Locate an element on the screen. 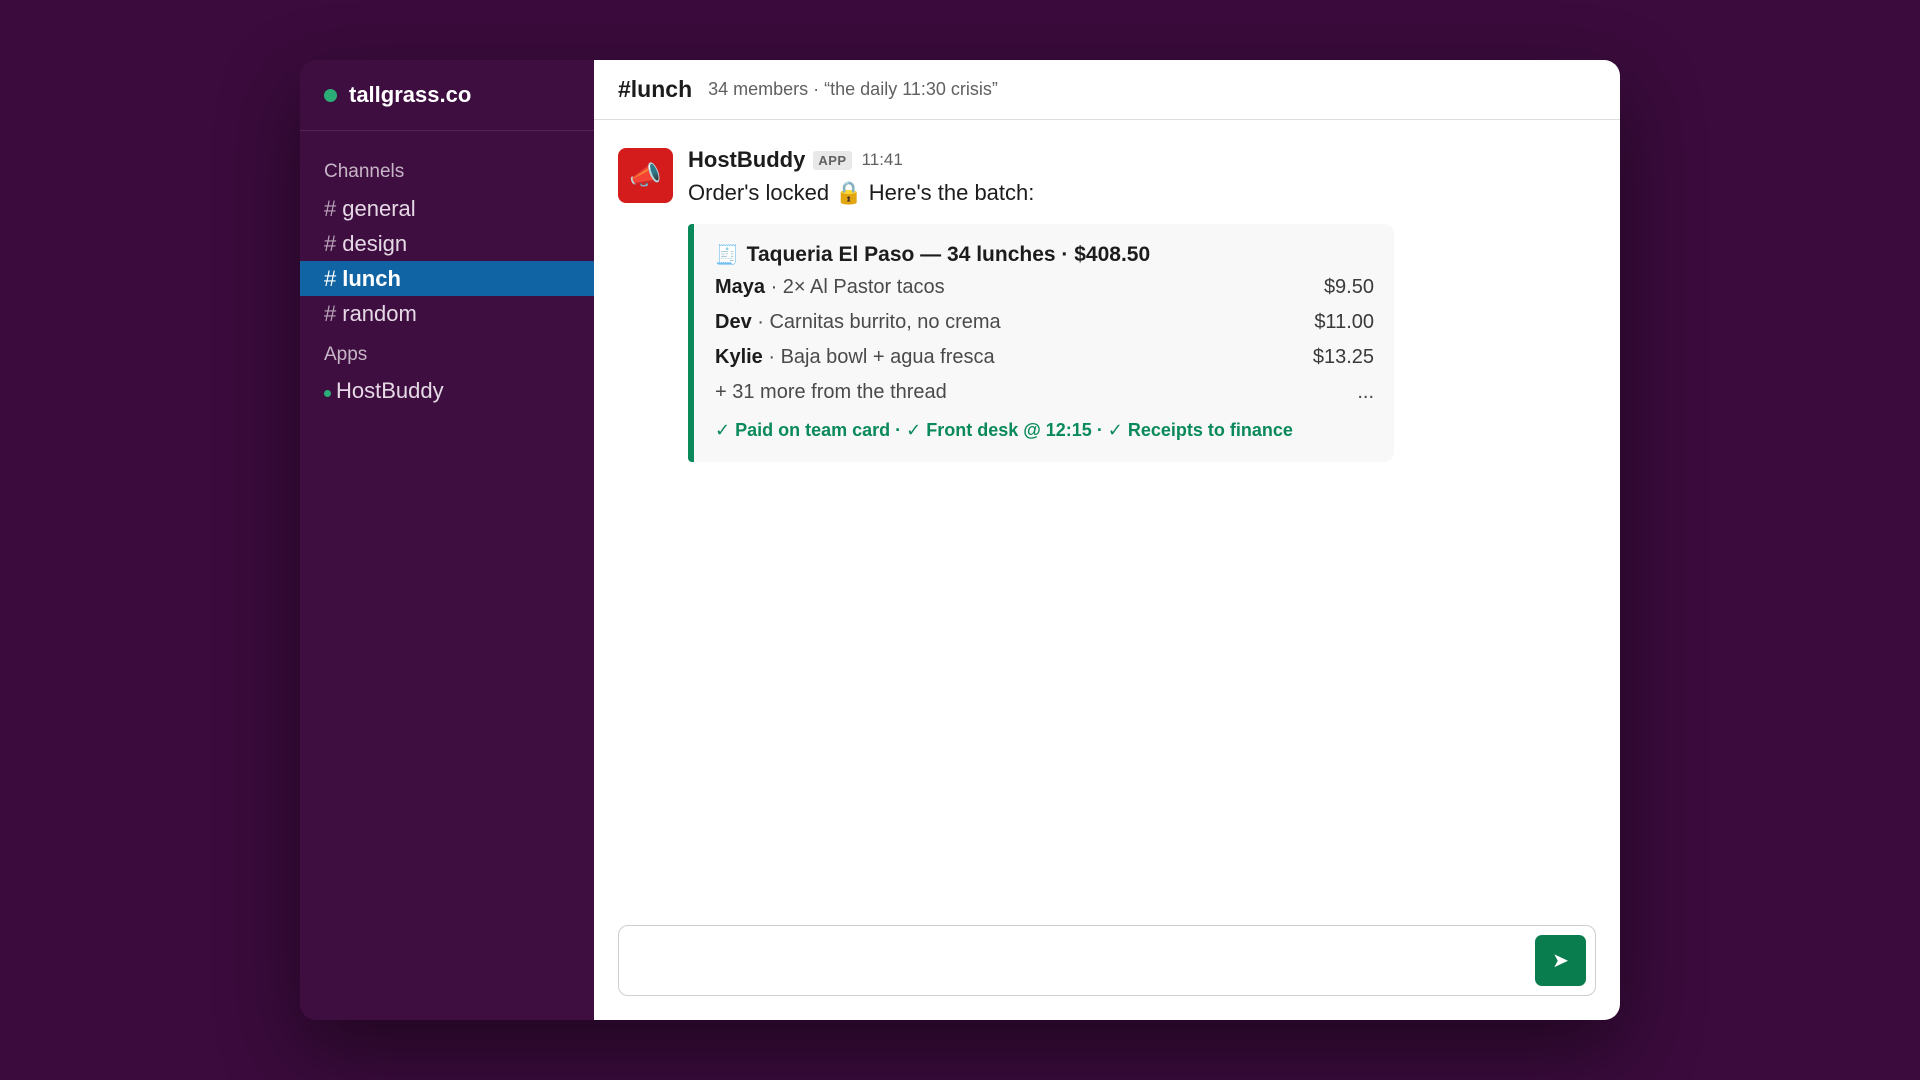  sidebar-item-design: # design is located at coordinates (447, 243).